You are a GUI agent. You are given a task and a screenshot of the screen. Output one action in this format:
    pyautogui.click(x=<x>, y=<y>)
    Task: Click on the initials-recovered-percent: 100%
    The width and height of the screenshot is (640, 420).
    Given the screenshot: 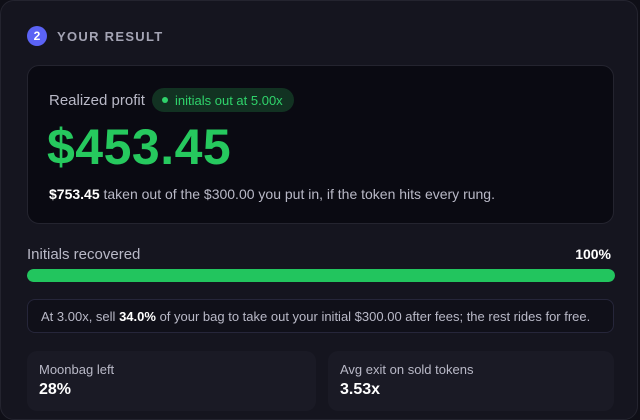 What is the action you would take?
    pyautogui.click(x=593, y=254)
    